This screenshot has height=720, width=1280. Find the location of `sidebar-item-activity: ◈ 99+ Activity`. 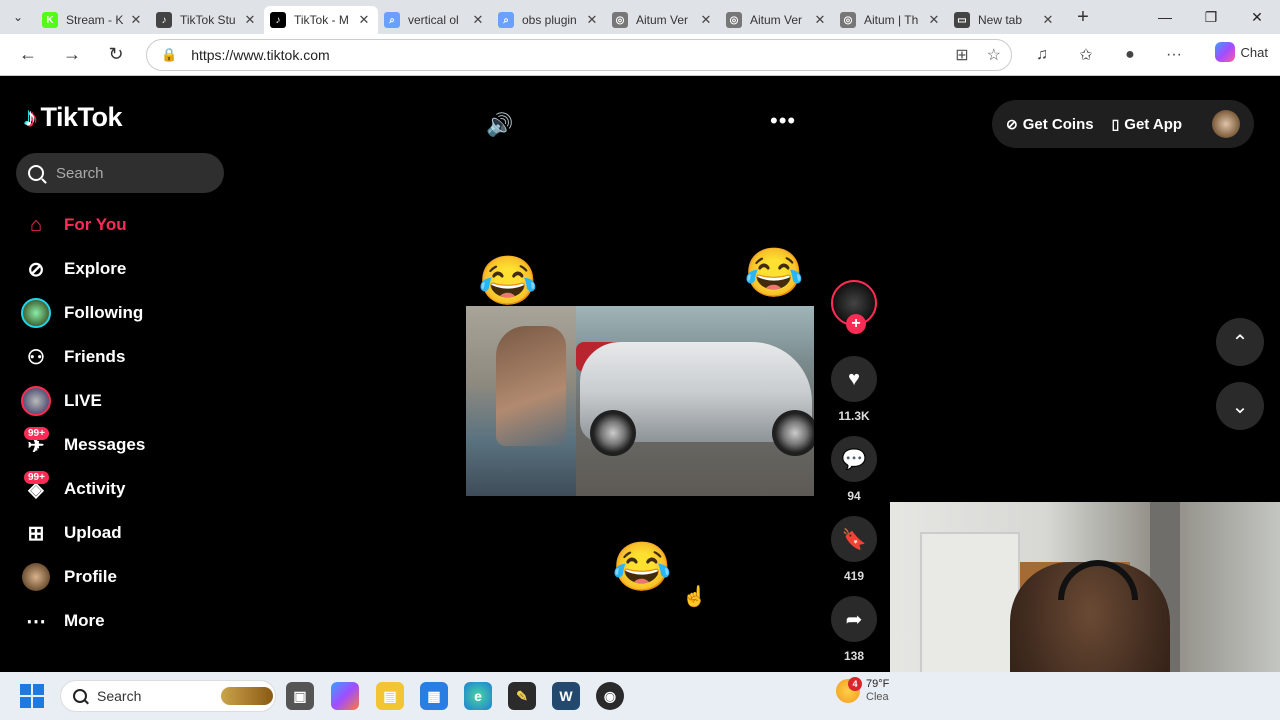

sidebar-item-activity: ◈ 99+ Activity is located at coordinates (82, 489).